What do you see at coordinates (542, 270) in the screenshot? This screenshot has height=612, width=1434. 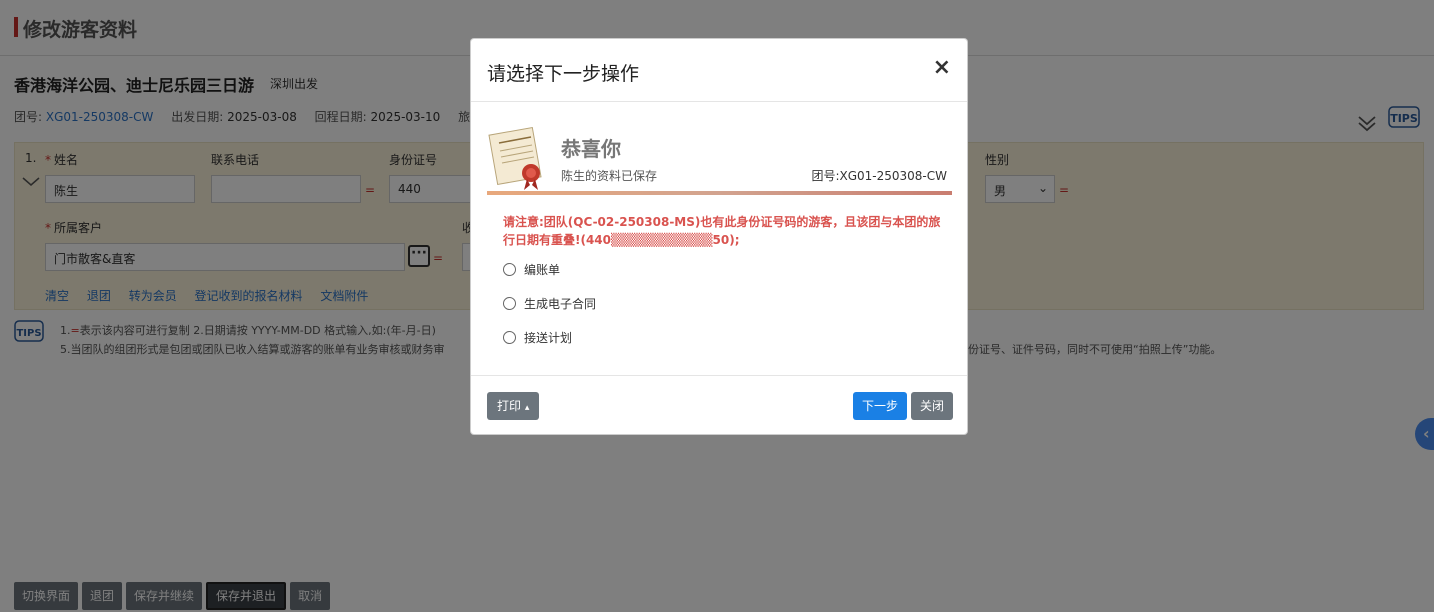 I see `option-billing-label: 编账单` at bounding box center [542, 270].